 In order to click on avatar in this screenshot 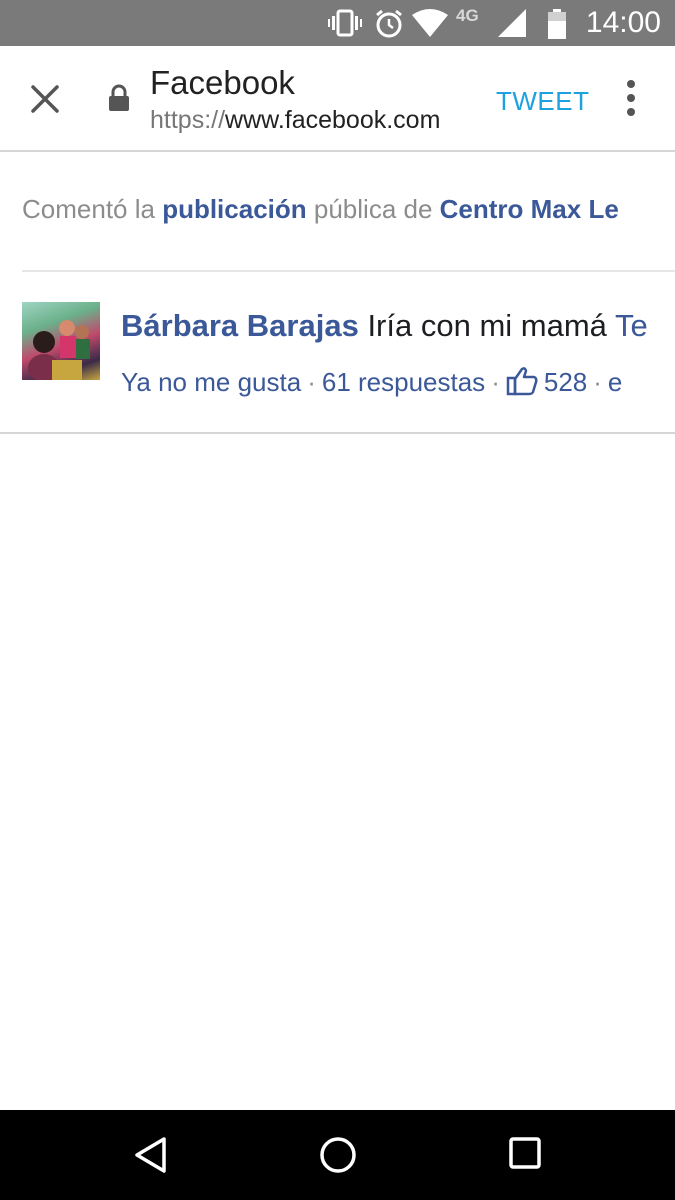, I will do `click(61, 341)`.